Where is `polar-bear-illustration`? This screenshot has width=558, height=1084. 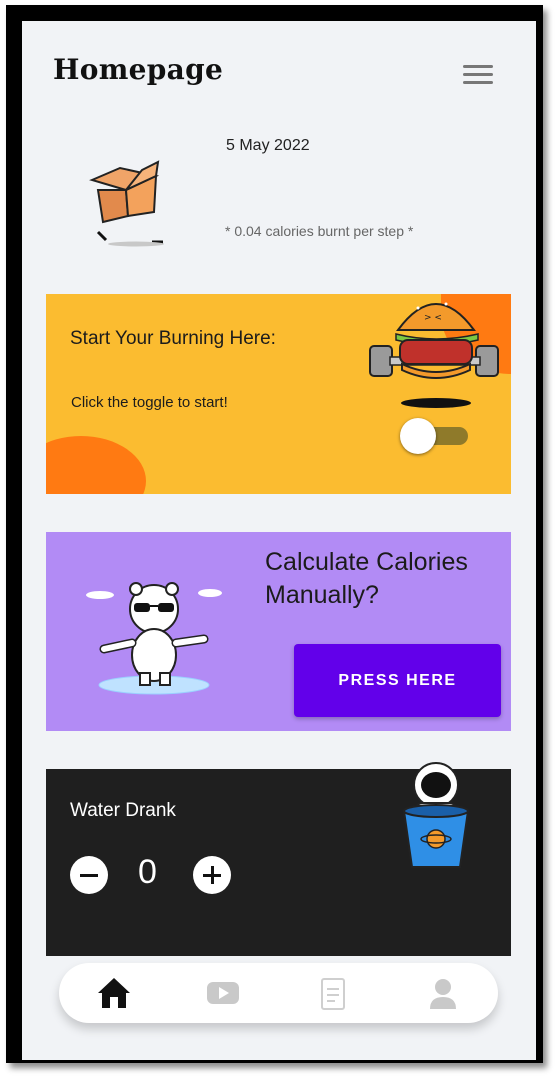
polar-bear-illustration is located at coordinates (154, 638).